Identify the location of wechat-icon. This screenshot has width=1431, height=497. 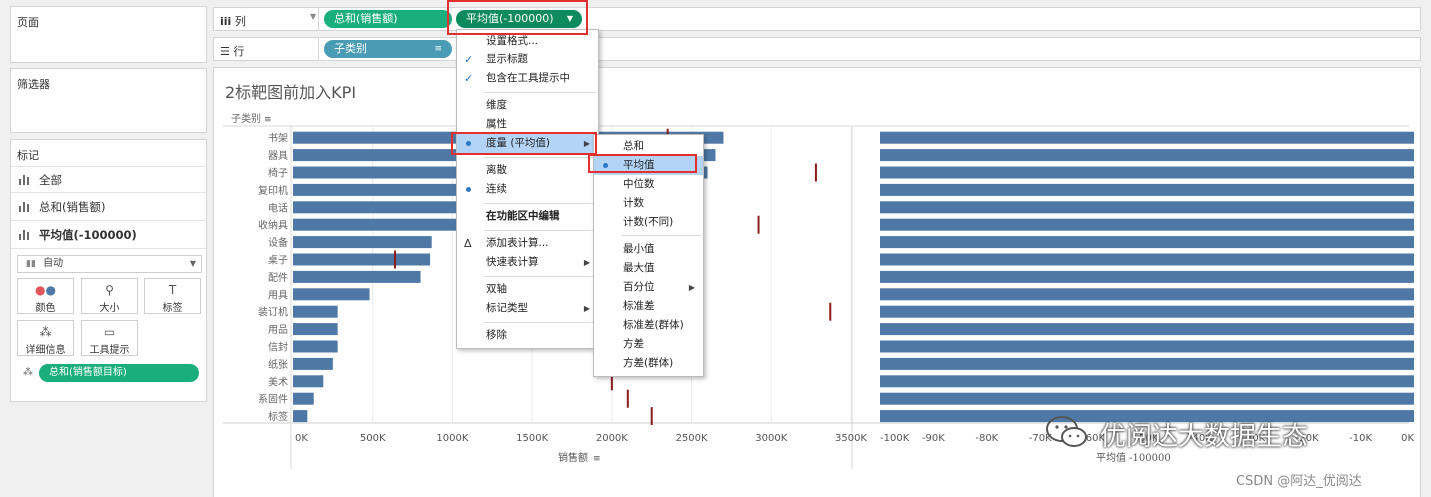
(1067, 432).